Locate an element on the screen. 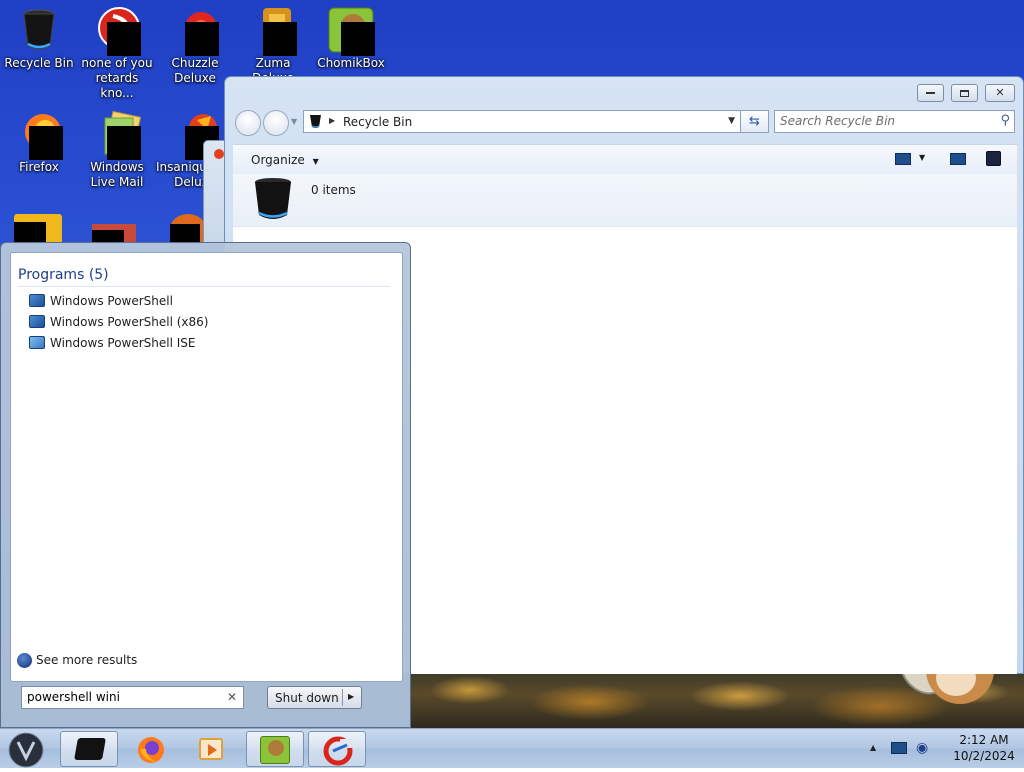 This screenshot has width=1024, height=772. start-search-box: ✕ is located at coordinates (132, 697).